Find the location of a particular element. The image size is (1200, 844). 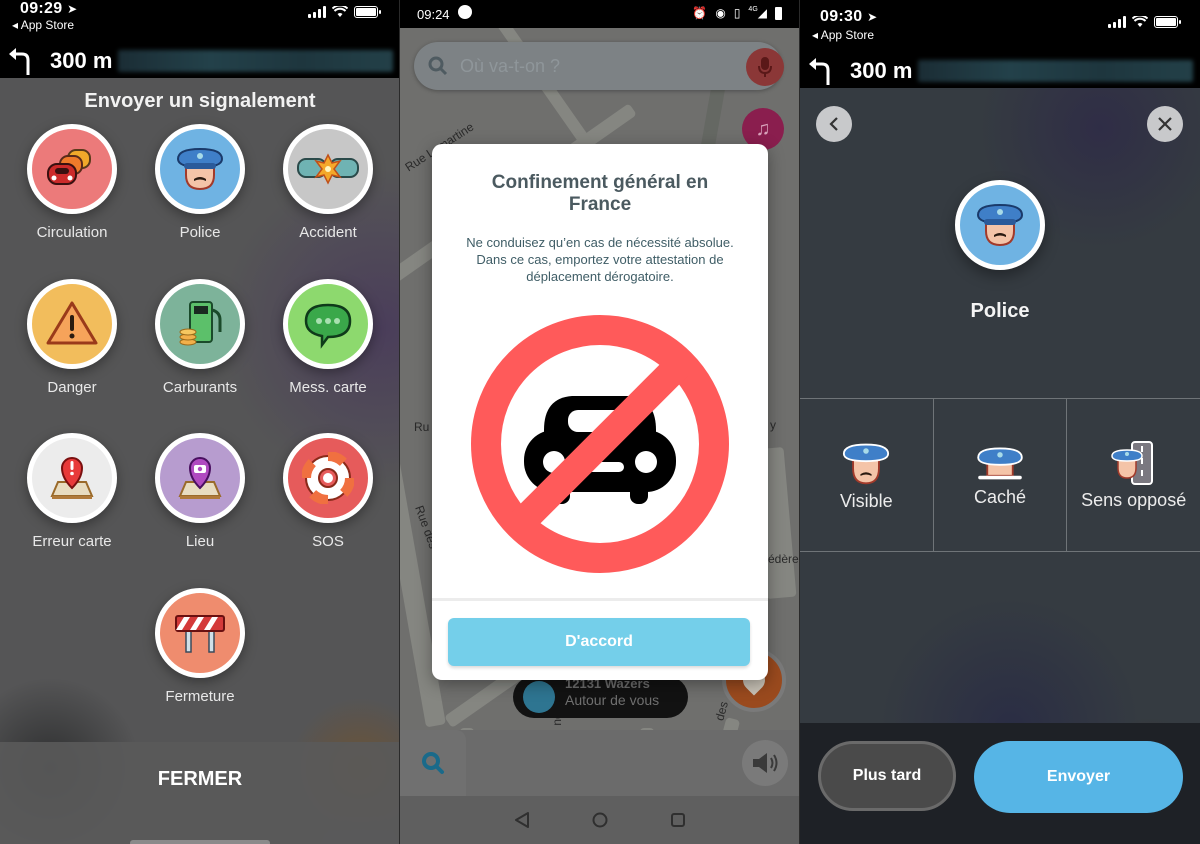

report-item-label: Police is located at coordinates (200, 232).